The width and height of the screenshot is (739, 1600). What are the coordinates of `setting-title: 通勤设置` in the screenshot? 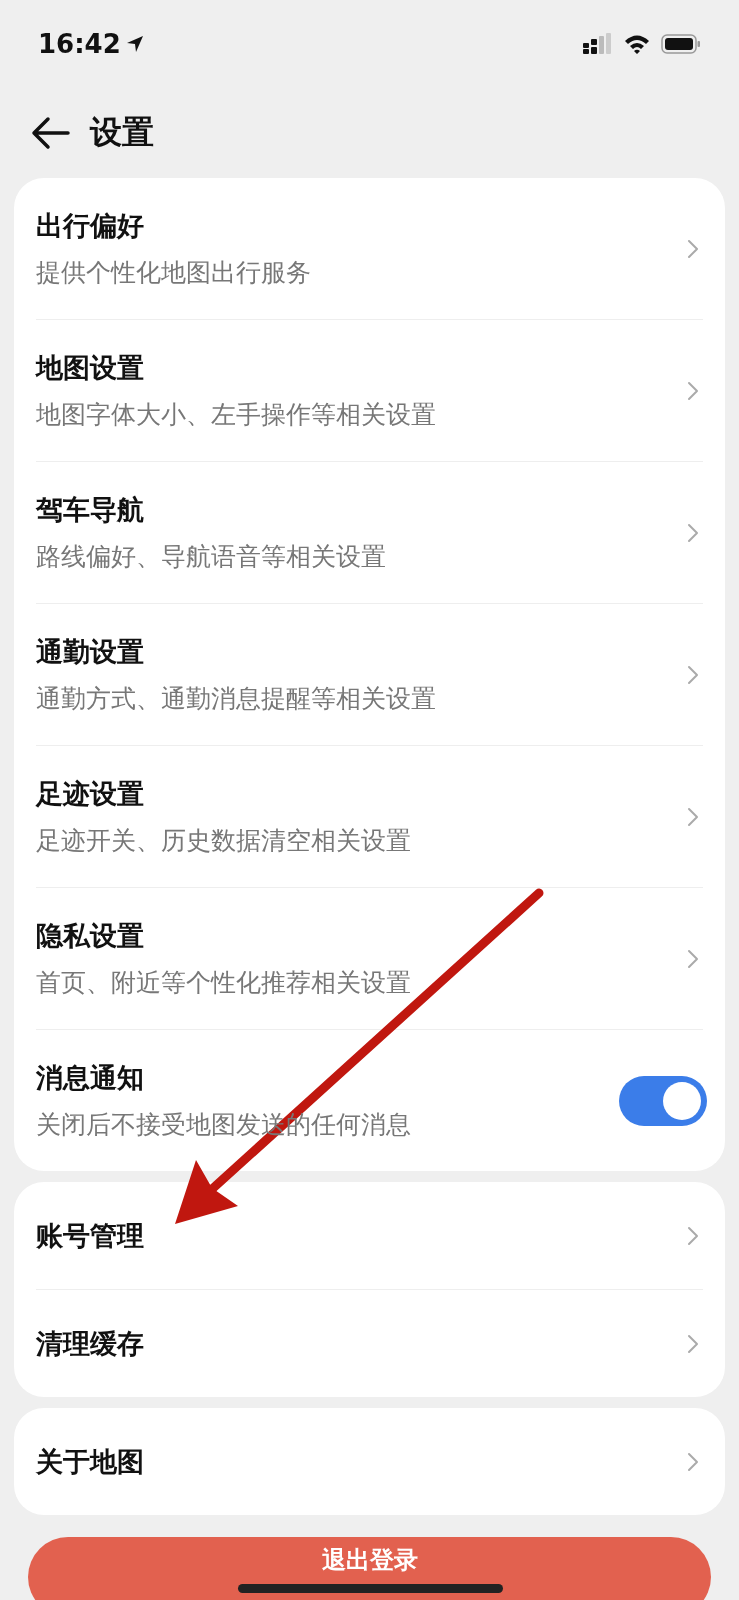 It's located at (236, 652).